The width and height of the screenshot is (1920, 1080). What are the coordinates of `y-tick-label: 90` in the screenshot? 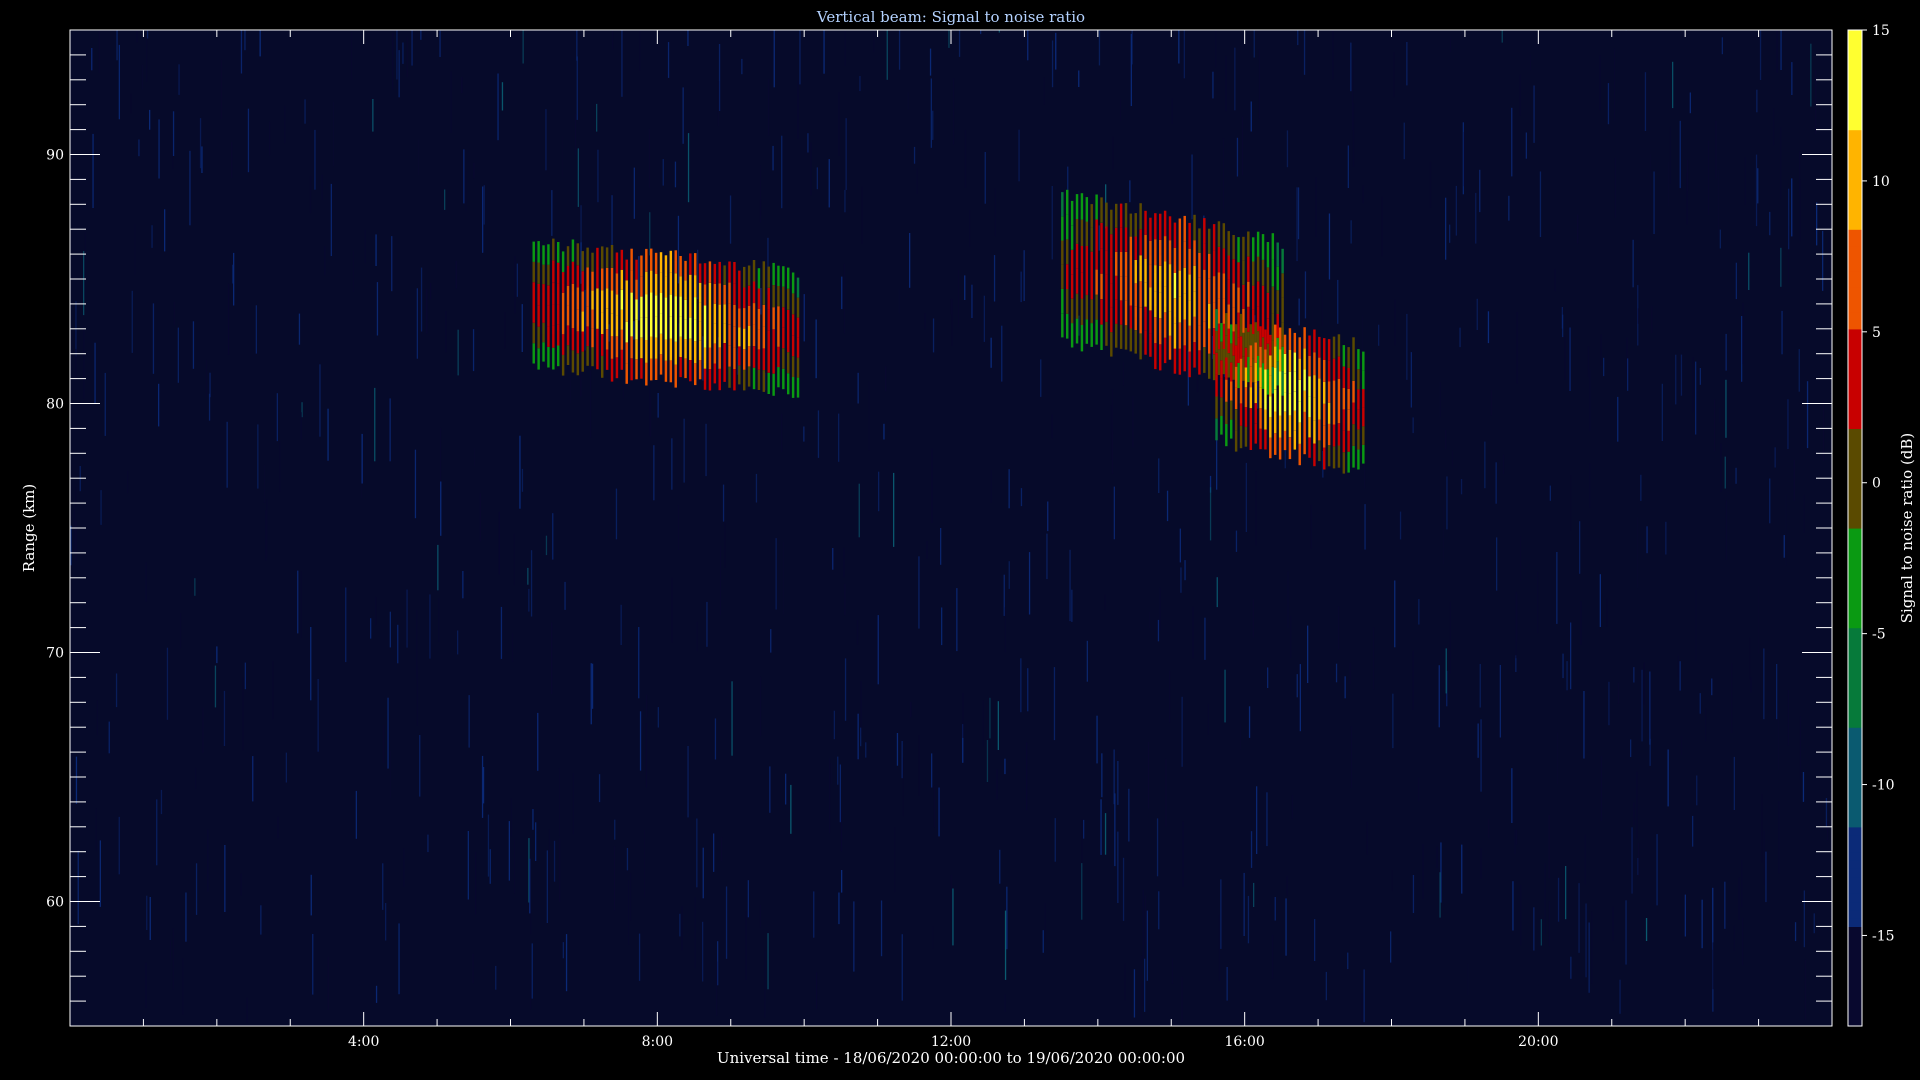 It's located at (55, 156).